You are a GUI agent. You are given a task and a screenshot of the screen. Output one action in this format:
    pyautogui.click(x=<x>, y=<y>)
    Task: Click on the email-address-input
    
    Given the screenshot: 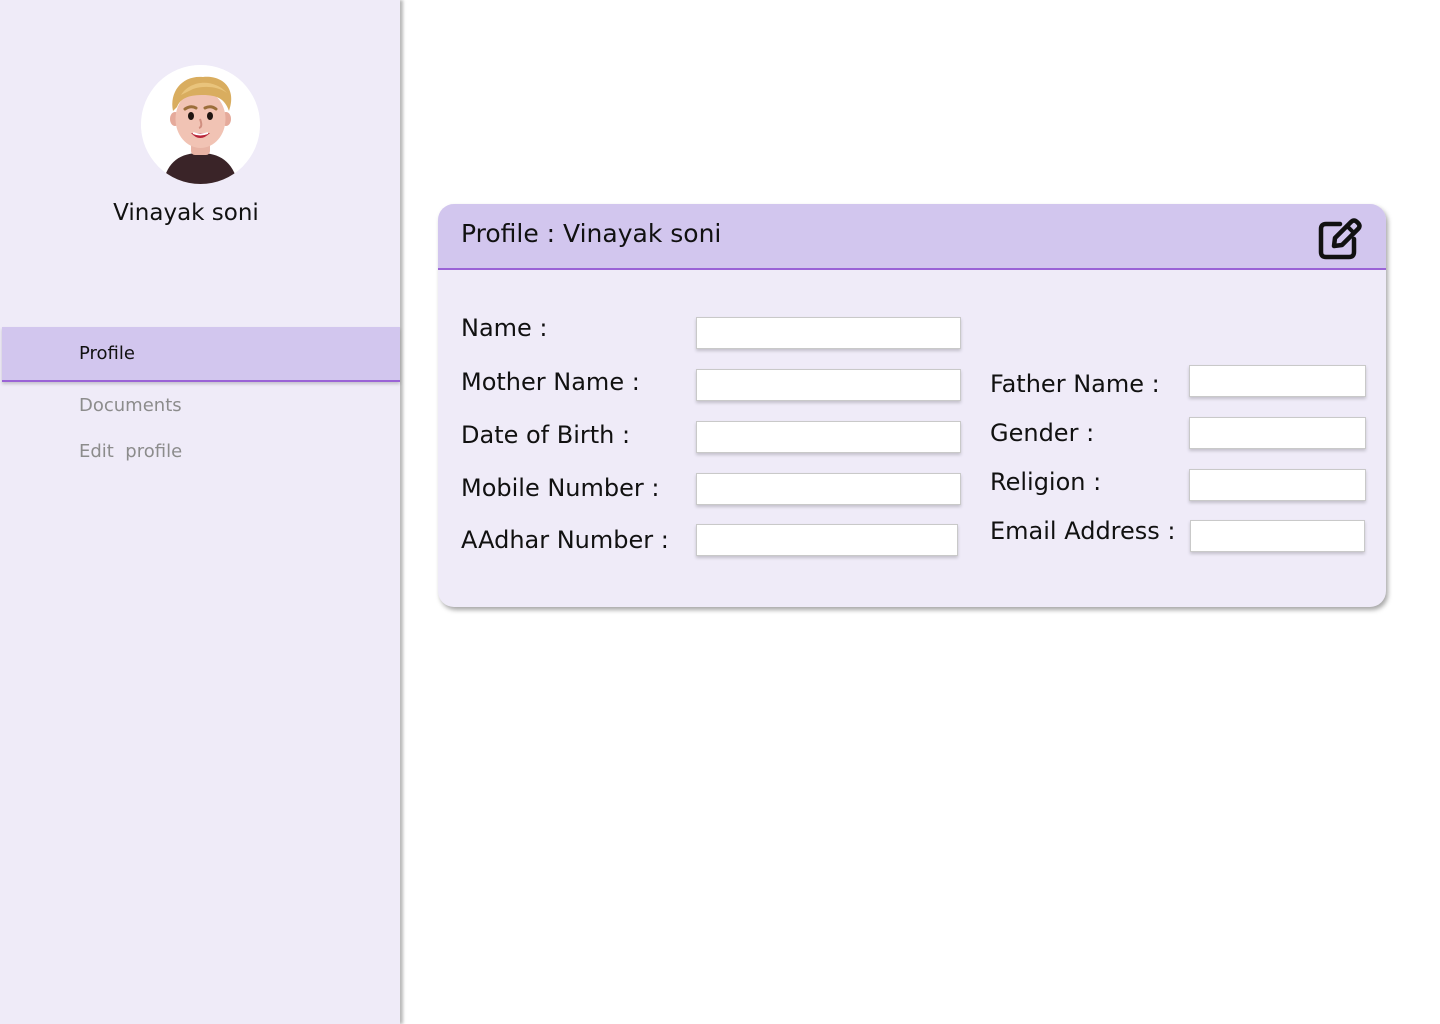 What is the action you would take?
    pyautogui.click(x=1277, y=536)
    